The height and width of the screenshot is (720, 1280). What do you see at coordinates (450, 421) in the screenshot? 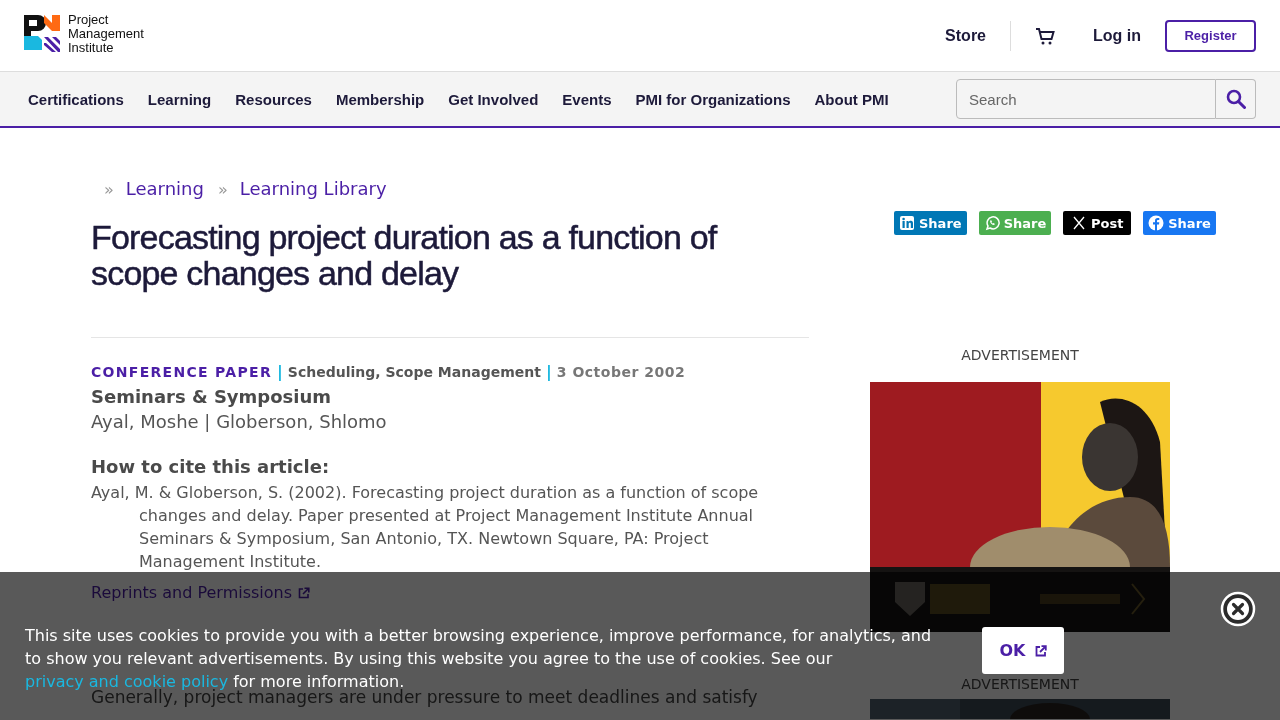
I see `author-list: Ayal, Moshe | Globerson, Shlomo` at bounding box center [450, 421].